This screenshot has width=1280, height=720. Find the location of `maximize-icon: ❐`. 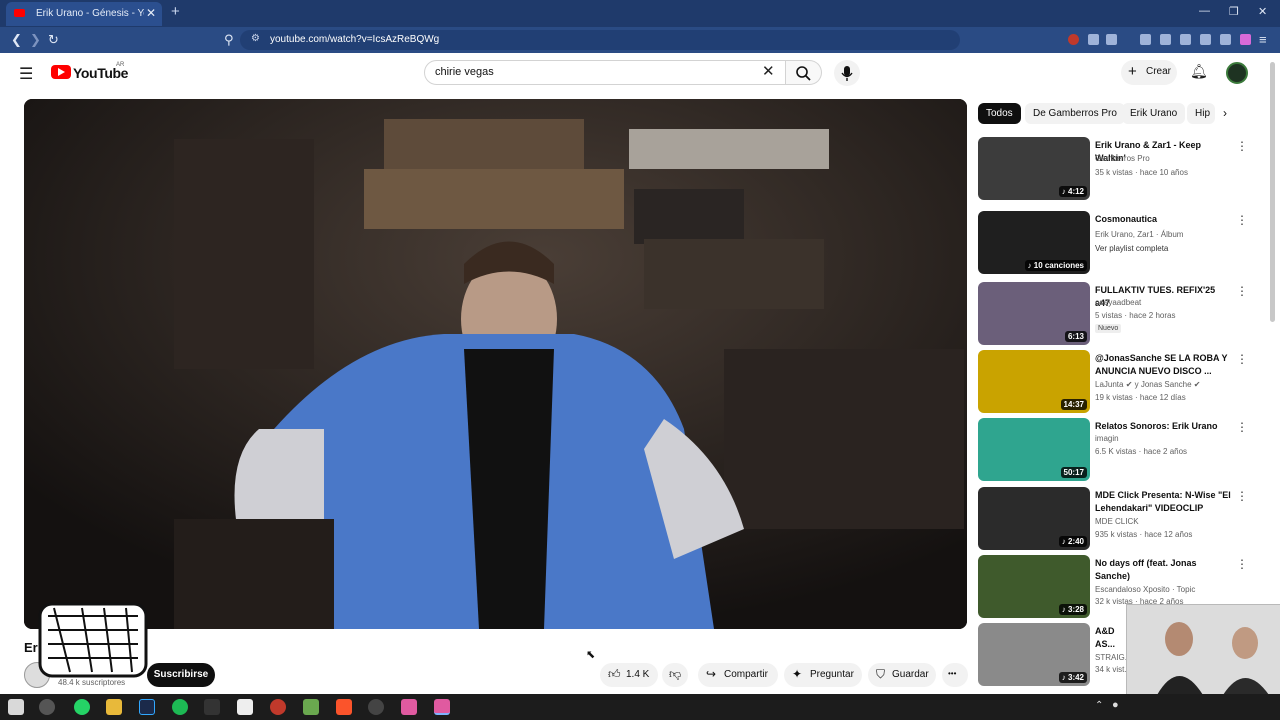

maximize-icon: ❐ is located at coordinates (1234, 11).